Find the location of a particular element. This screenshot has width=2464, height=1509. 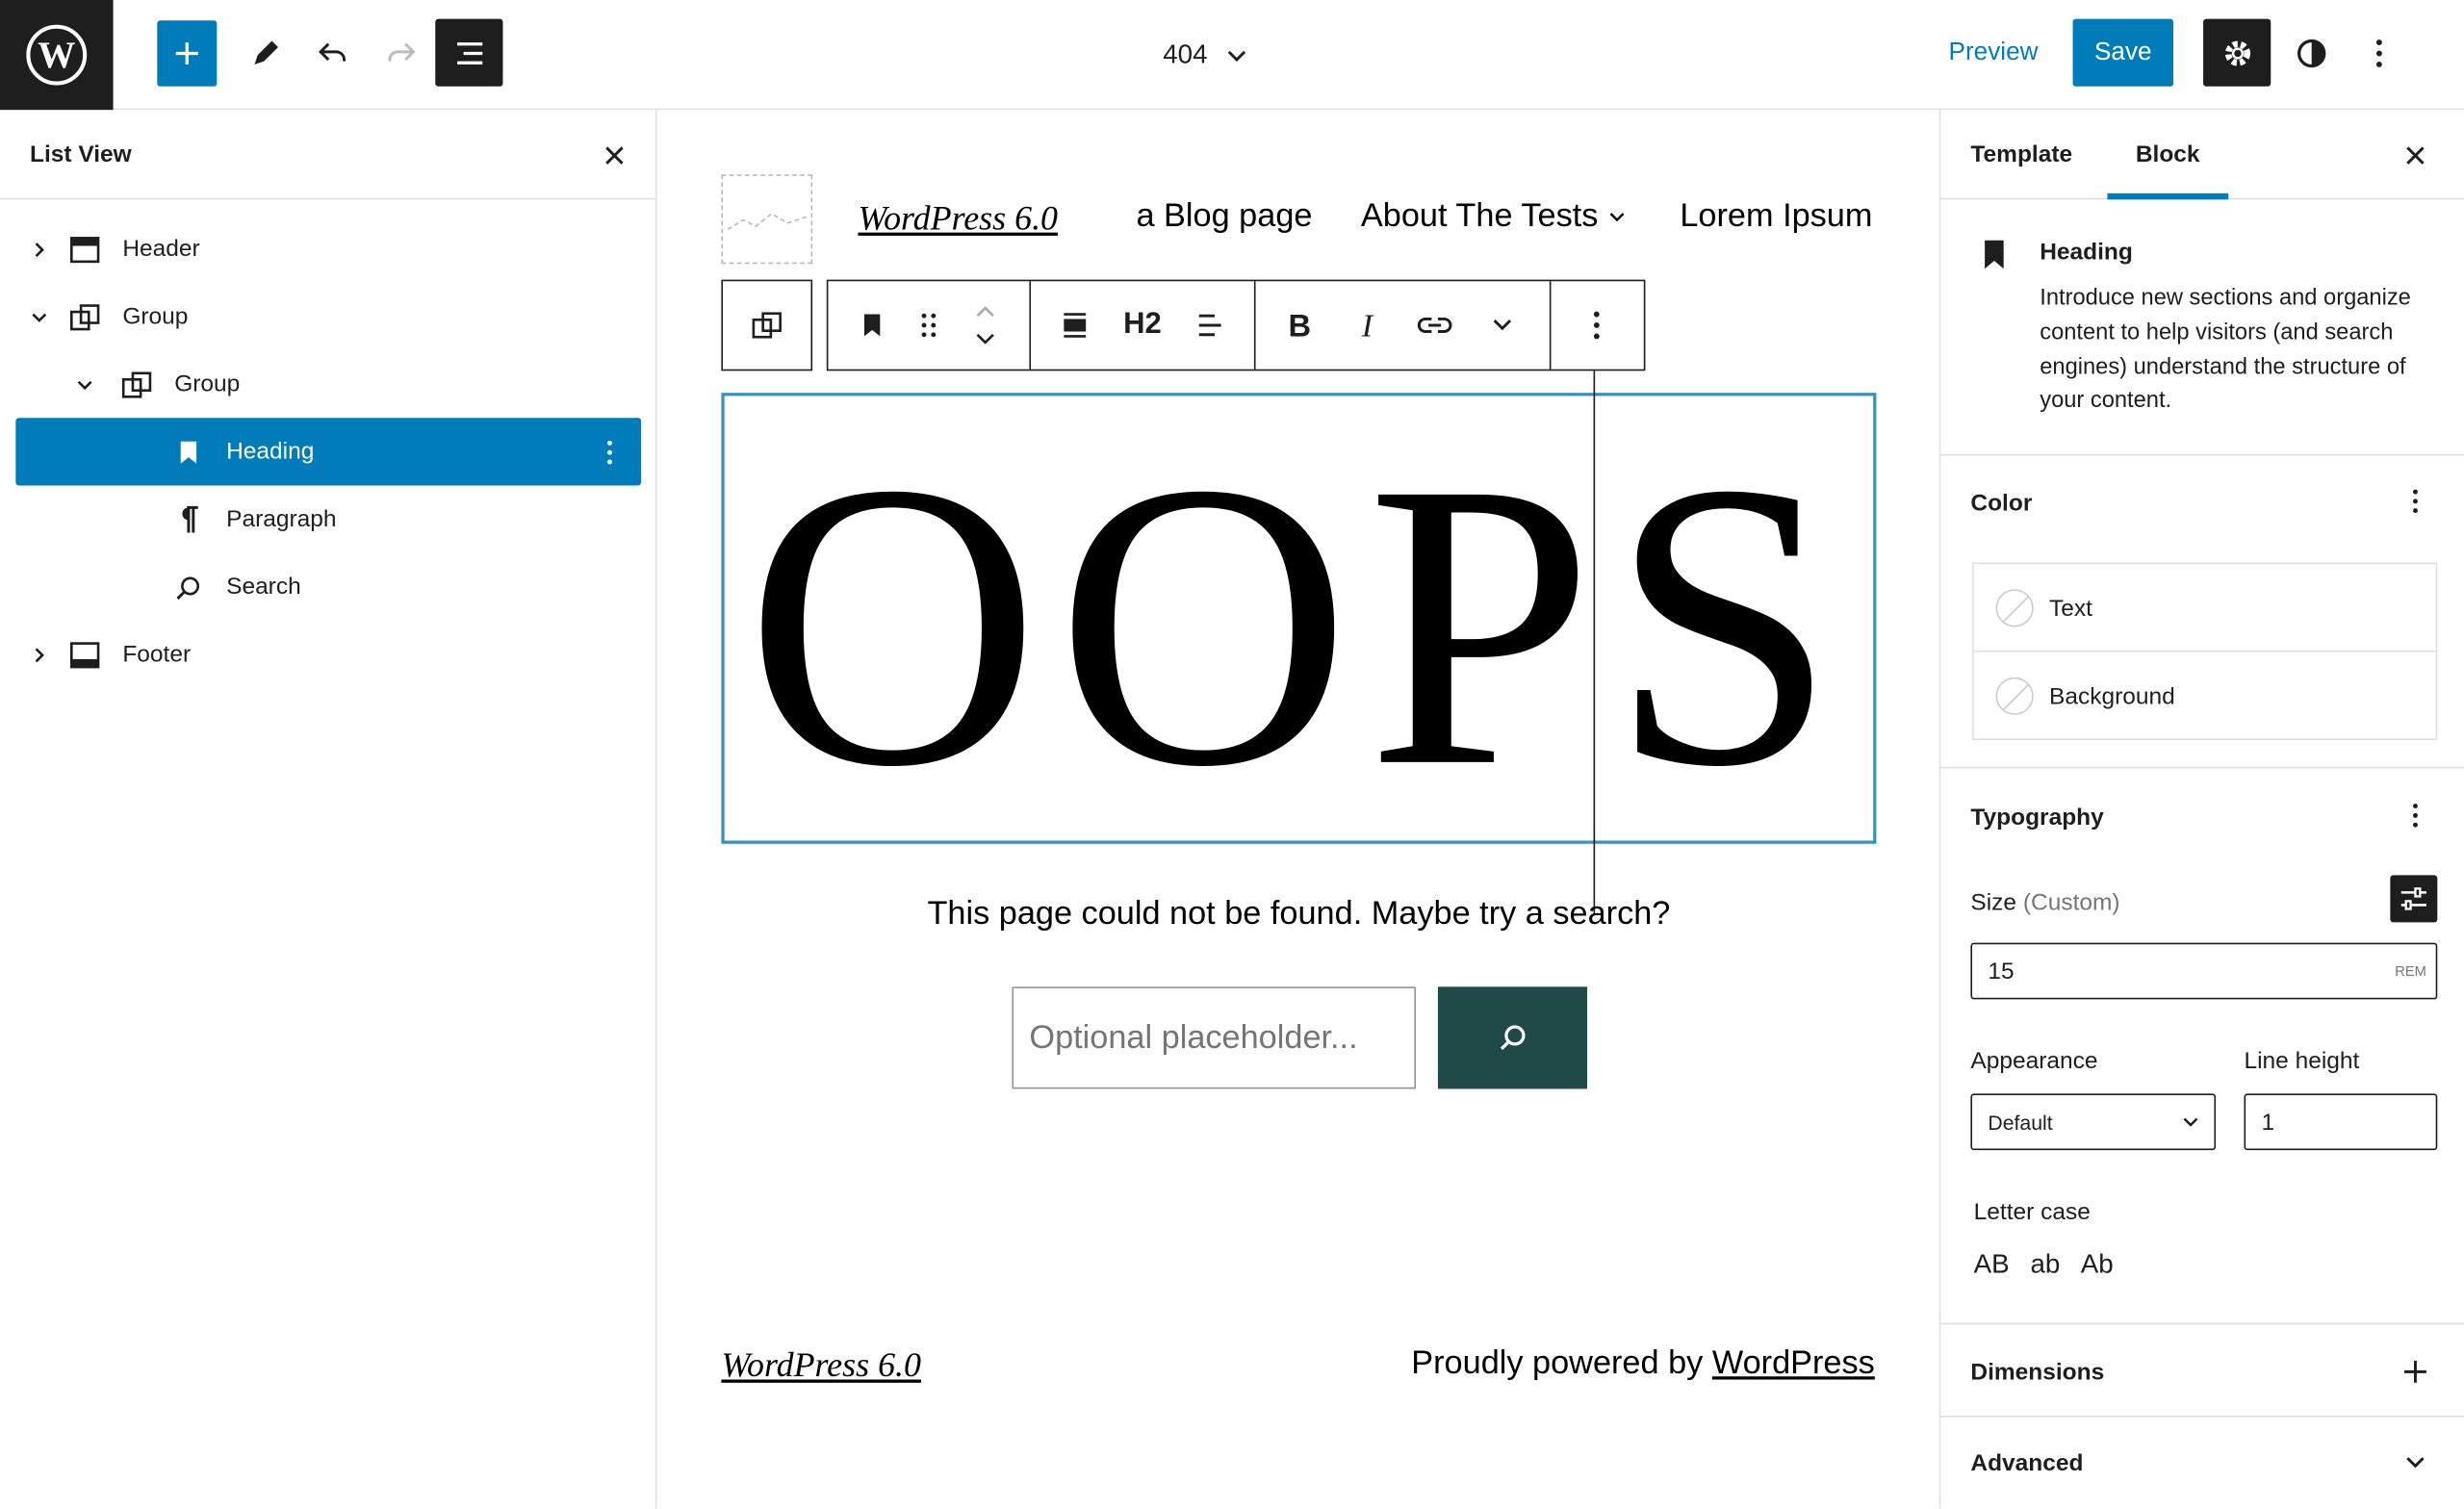

color-items: Text Background is located at coordinates (2205, 651).